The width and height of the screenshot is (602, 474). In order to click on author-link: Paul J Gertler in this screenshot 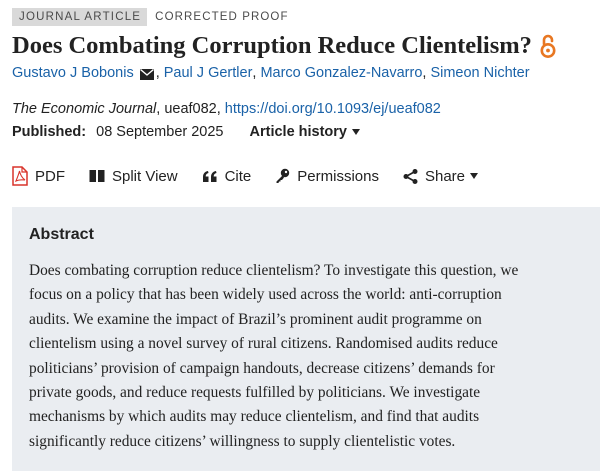, I will do `click(208, 73)`.